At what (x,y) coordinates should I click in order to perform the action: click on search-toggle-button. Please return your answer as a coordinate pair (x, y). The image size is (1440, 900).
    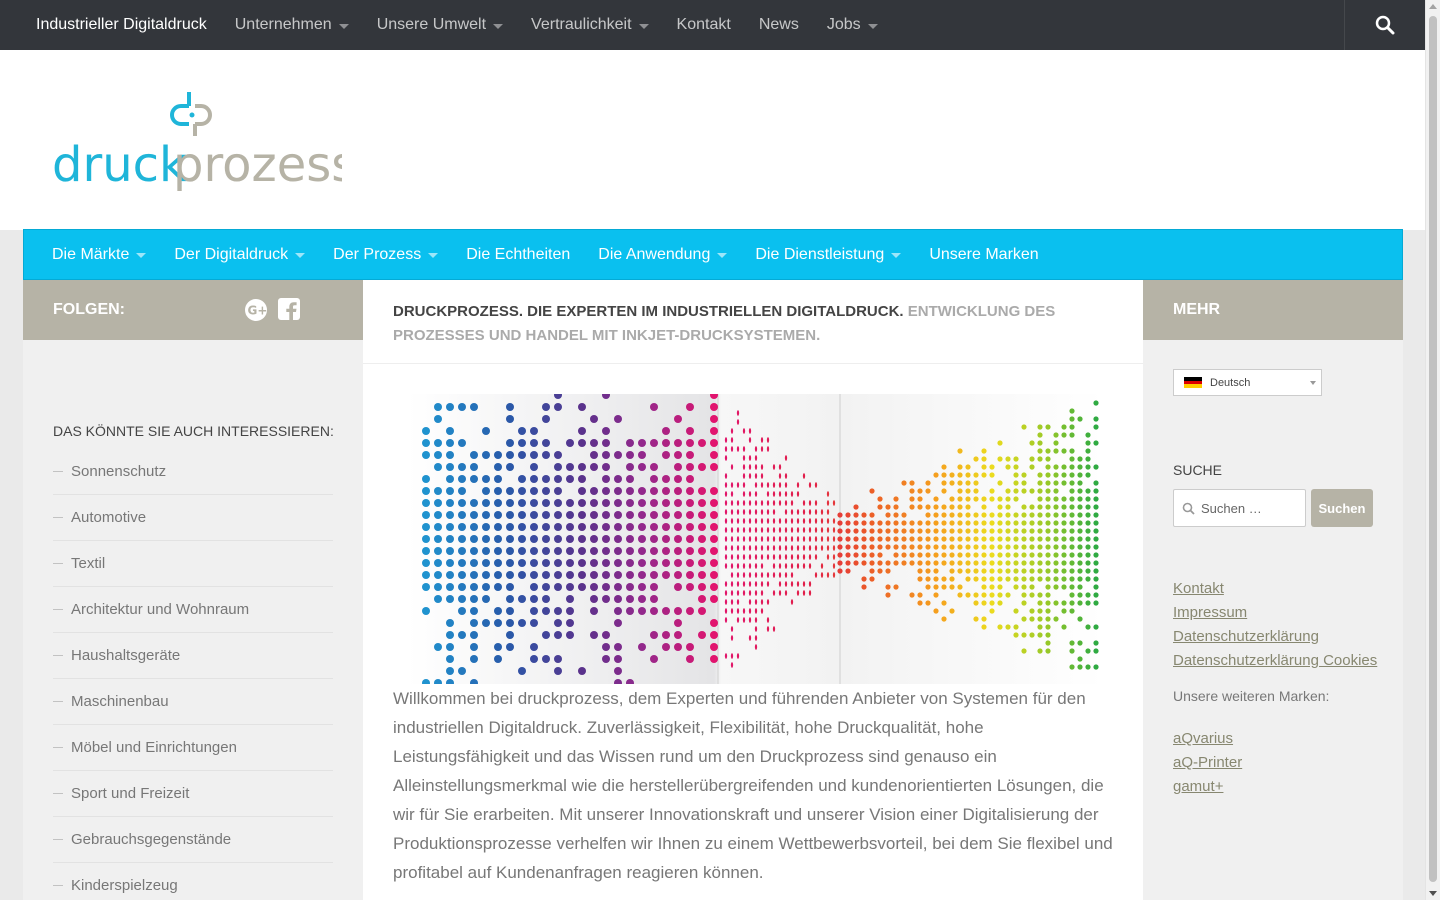
    Looking at the image, I should click on (1384, 25).